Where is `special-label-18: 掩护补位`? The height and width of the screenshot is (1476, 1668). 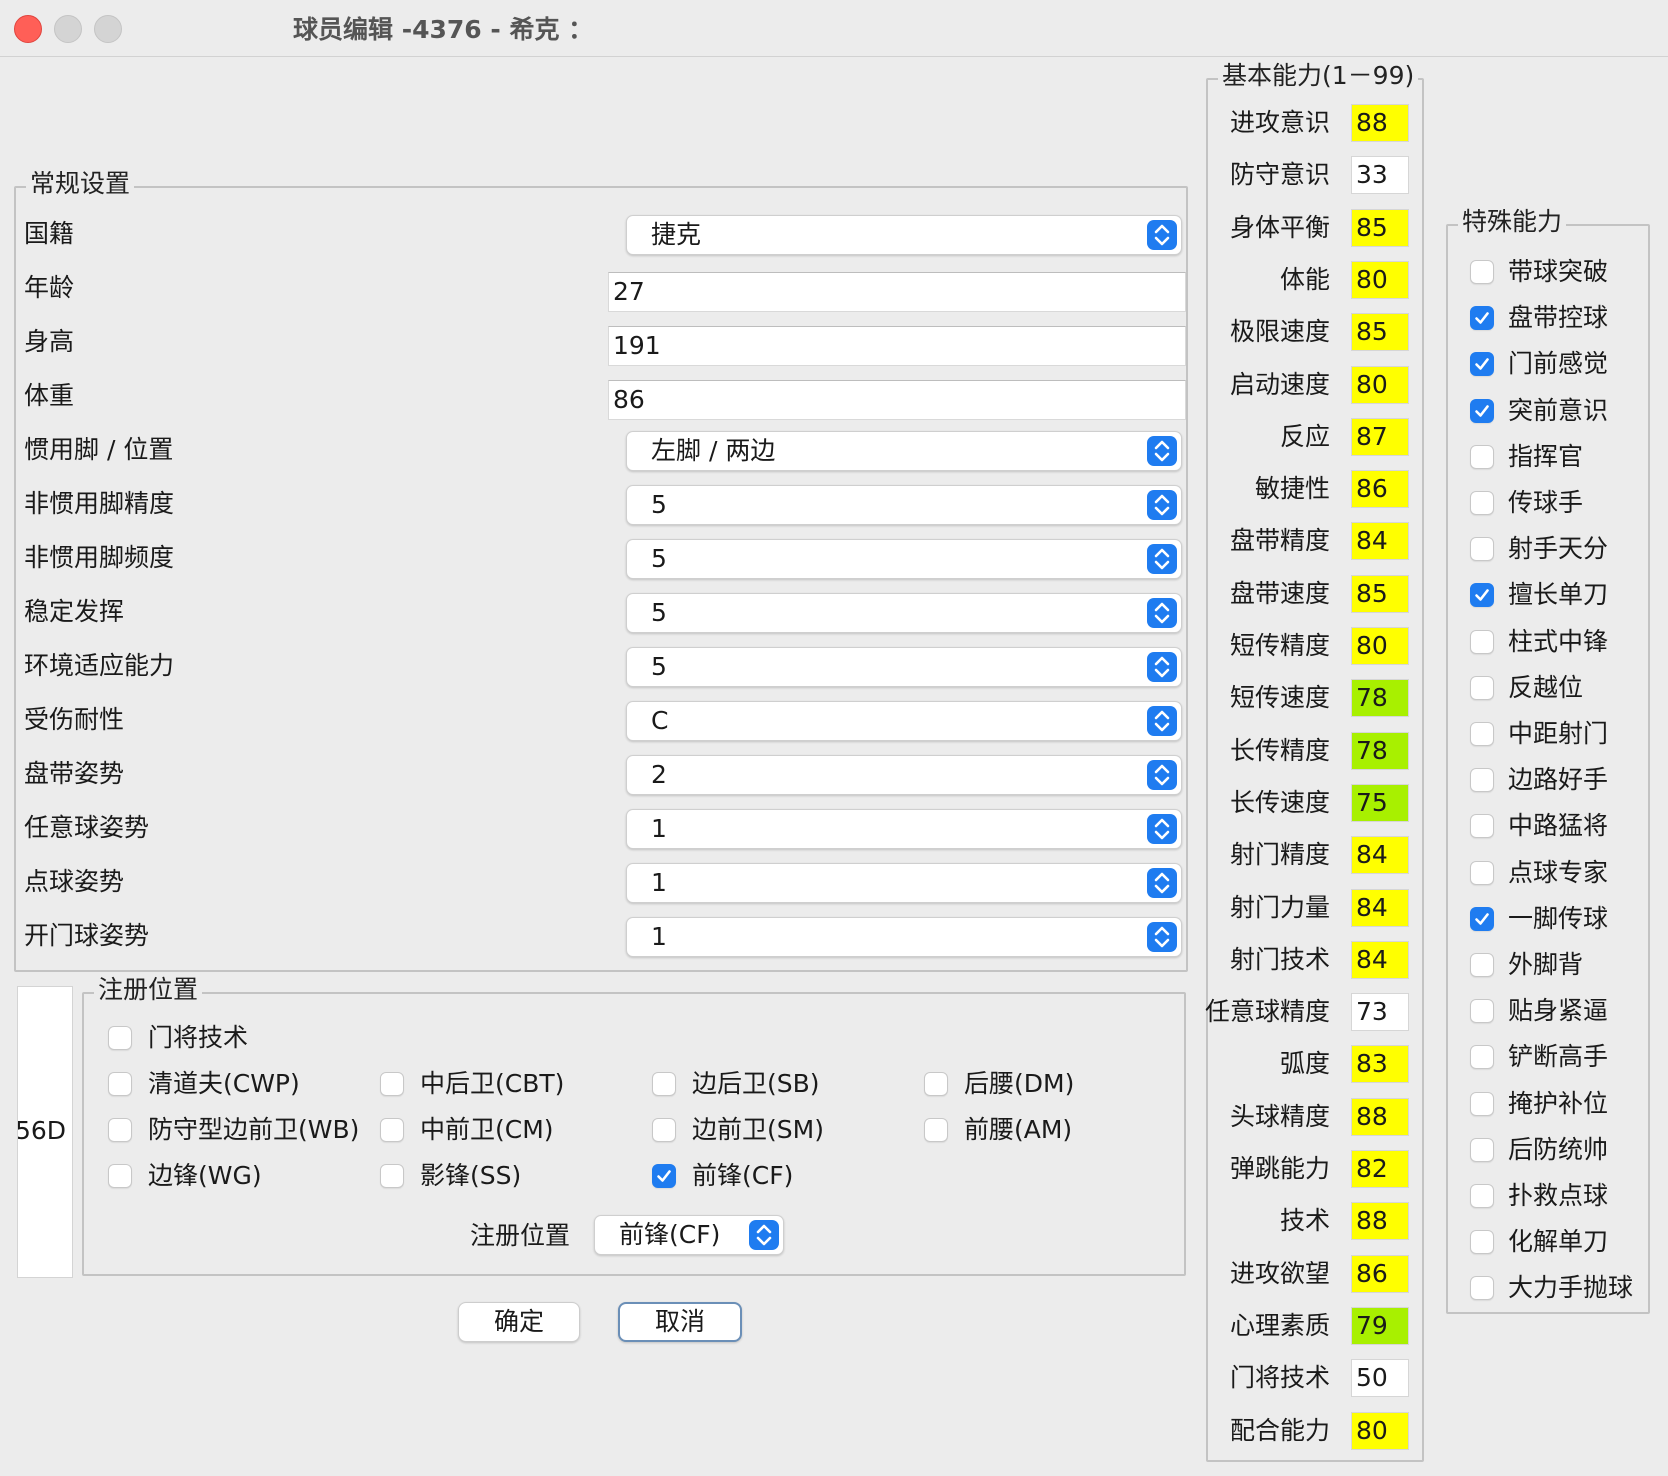 special-label-18: 掩护补位 is located at coordinates (1558, 1104).